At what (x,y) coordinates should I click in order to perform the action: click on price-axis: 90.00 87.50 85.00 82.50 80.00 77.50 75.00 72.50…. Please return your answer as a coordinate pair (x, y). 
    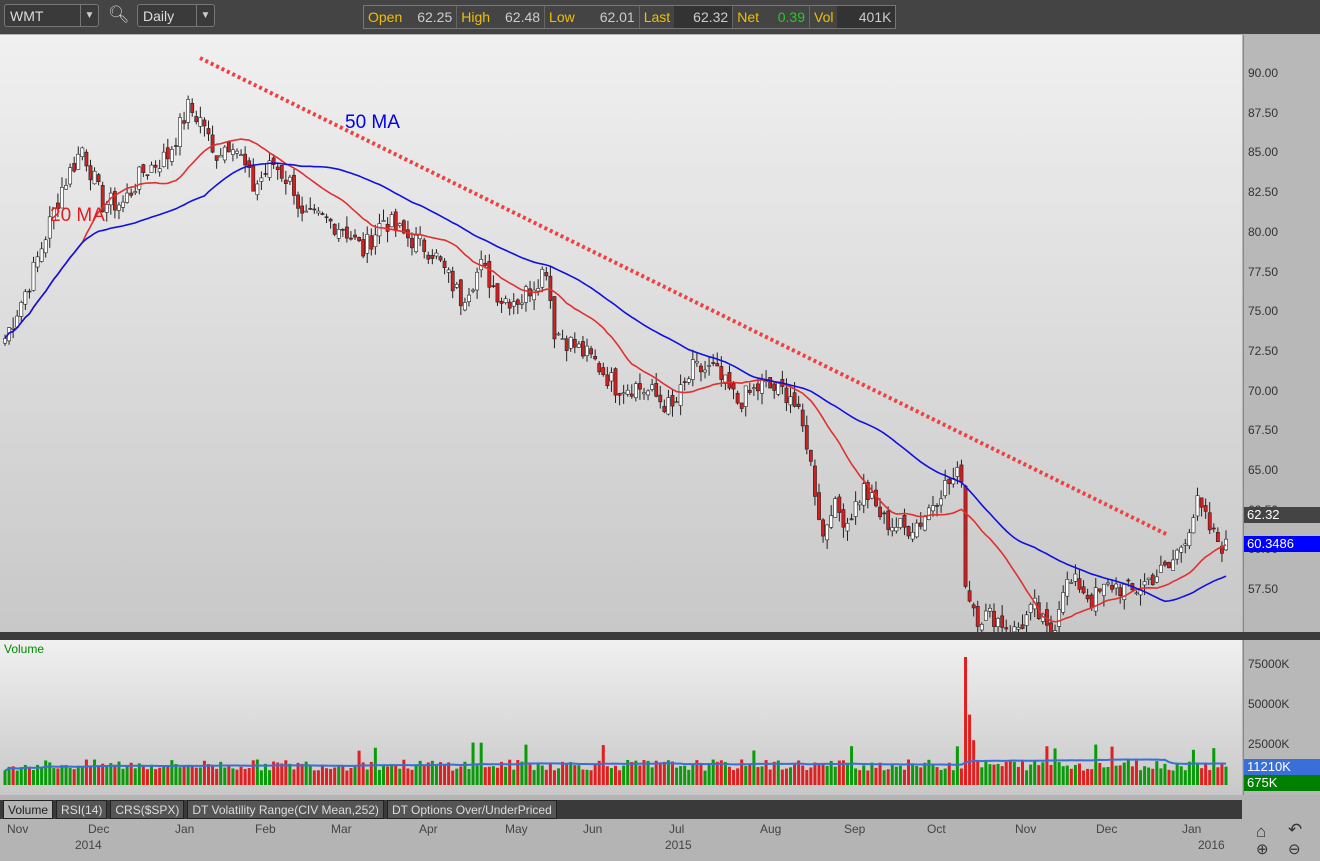
    Looking at the image, I should click on (1281, 415).